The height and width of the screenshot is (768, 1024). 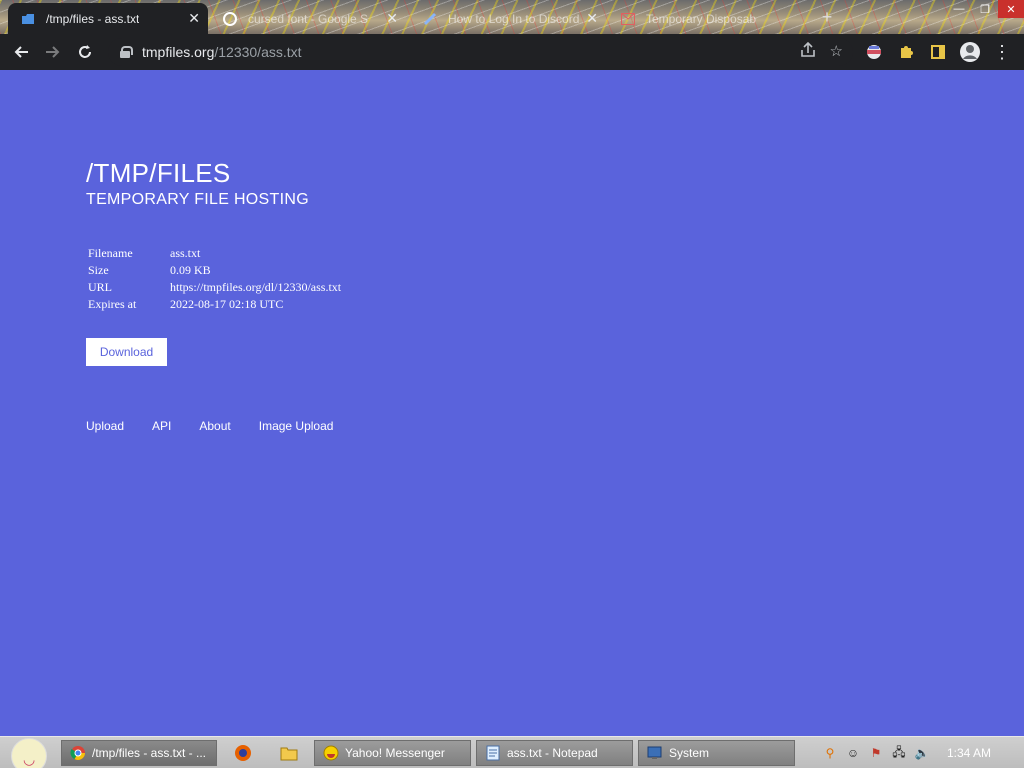 What do you see at coordinates (899, 753) in the screenshot?
I see `network-icon: 🖧` at bounding box center [899, 753].